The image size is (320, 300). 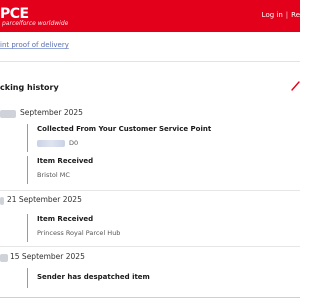 I want to click on event-detail: Princess Royal Parcel Hub, so click(x=79, y=233).